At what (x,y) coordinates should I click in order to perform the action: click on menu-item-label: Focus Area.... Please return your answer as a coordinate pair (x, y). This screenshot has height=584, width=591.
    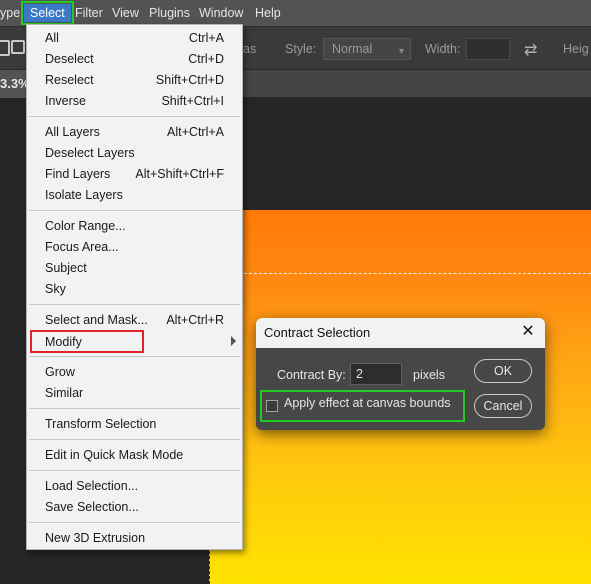
    Looking at the image, I should click on (82, 247).